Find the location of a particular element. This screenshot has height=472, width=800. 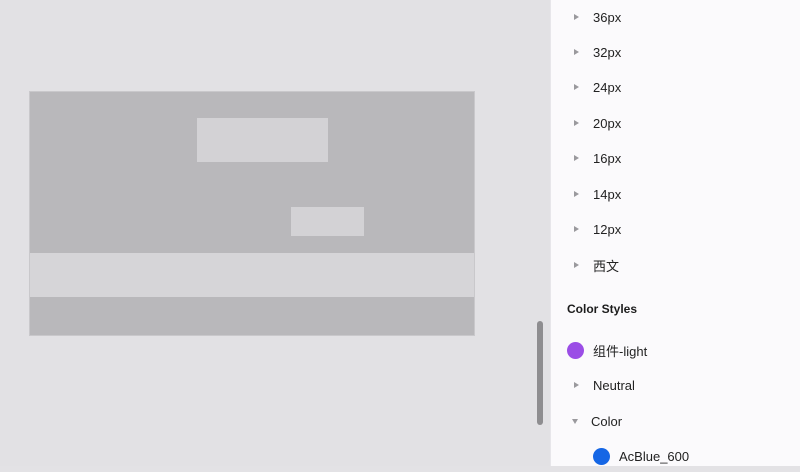

text-style-label: 24px is located at coordinates (607, 87).